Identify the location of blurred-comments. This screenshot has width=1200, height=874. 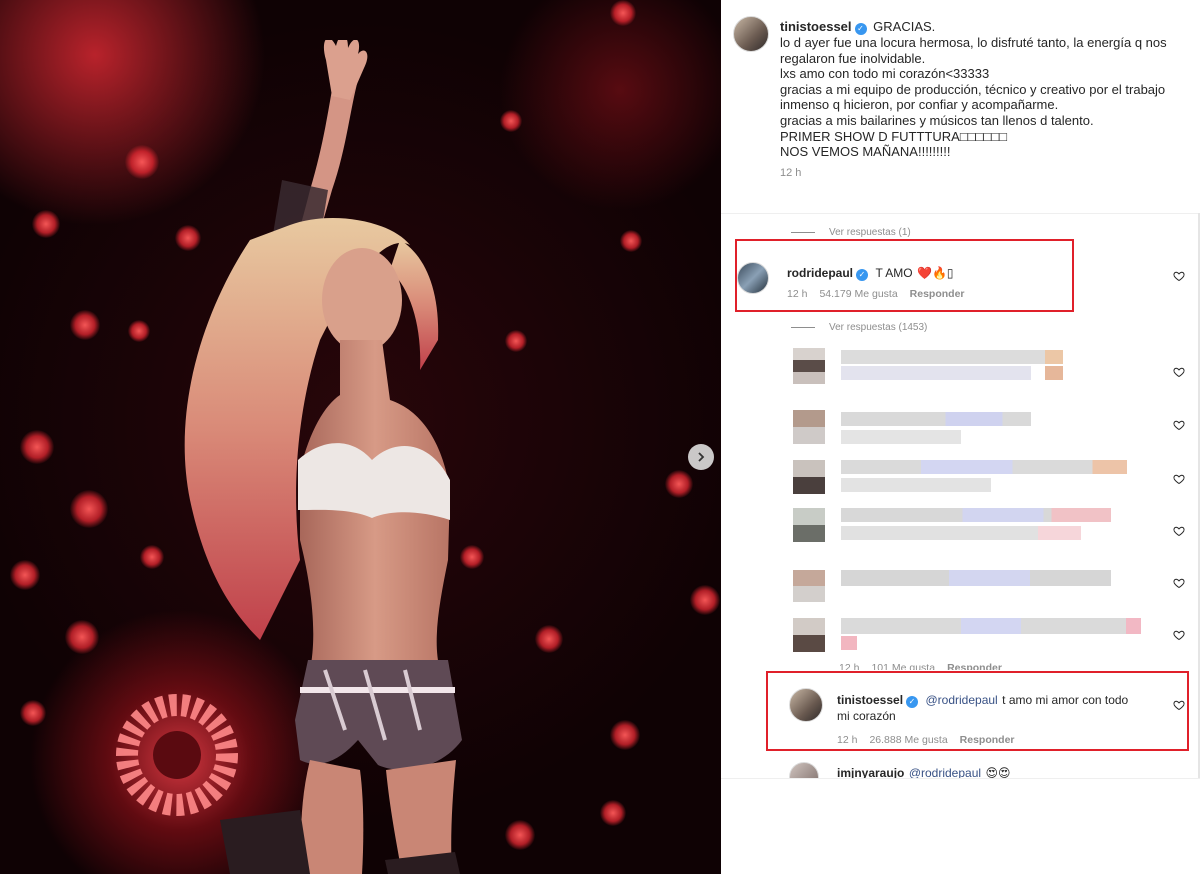
(985, 503).